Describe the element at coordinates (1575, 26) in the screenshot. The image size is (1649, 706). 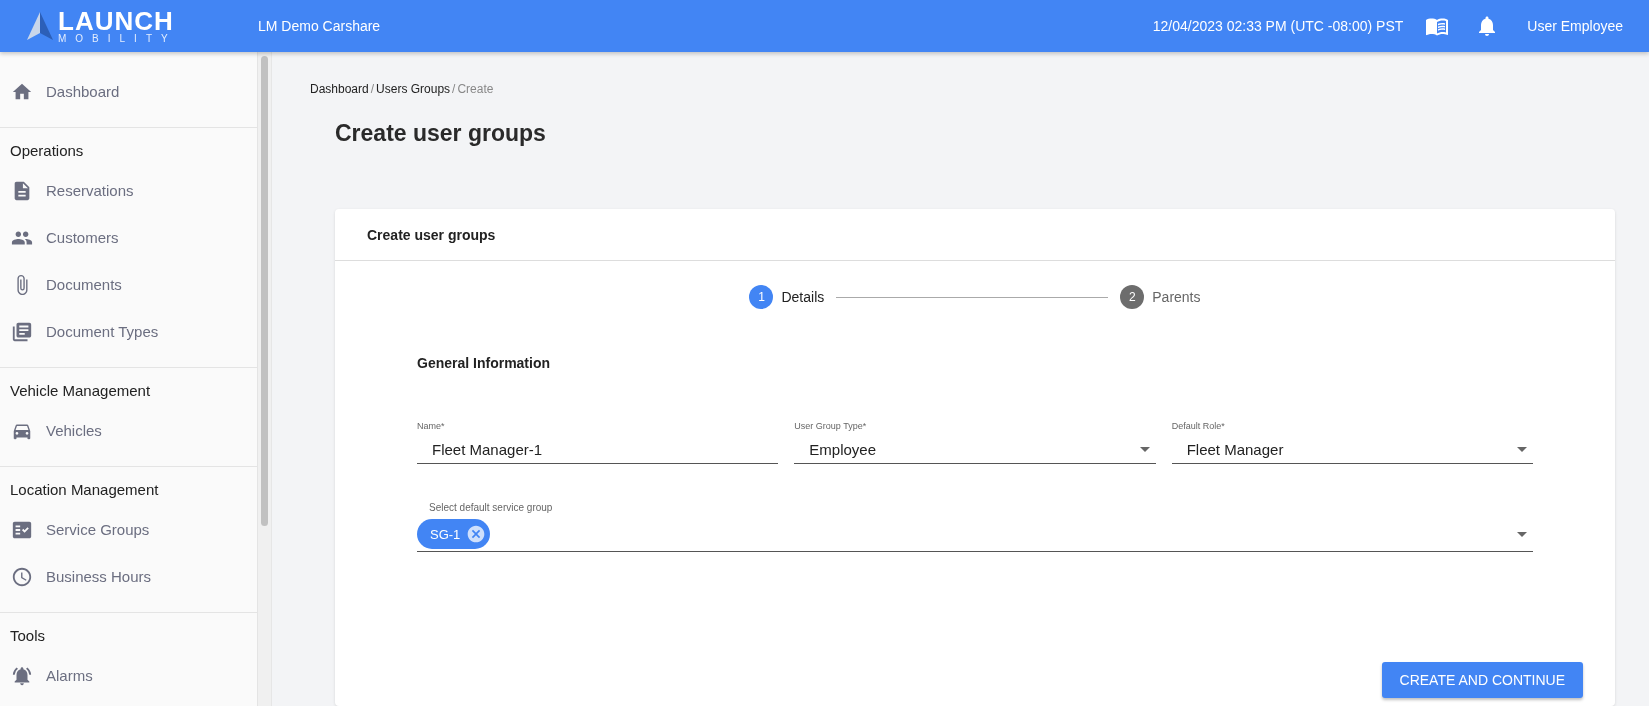
I see `user-menu: User Employee` at that location.